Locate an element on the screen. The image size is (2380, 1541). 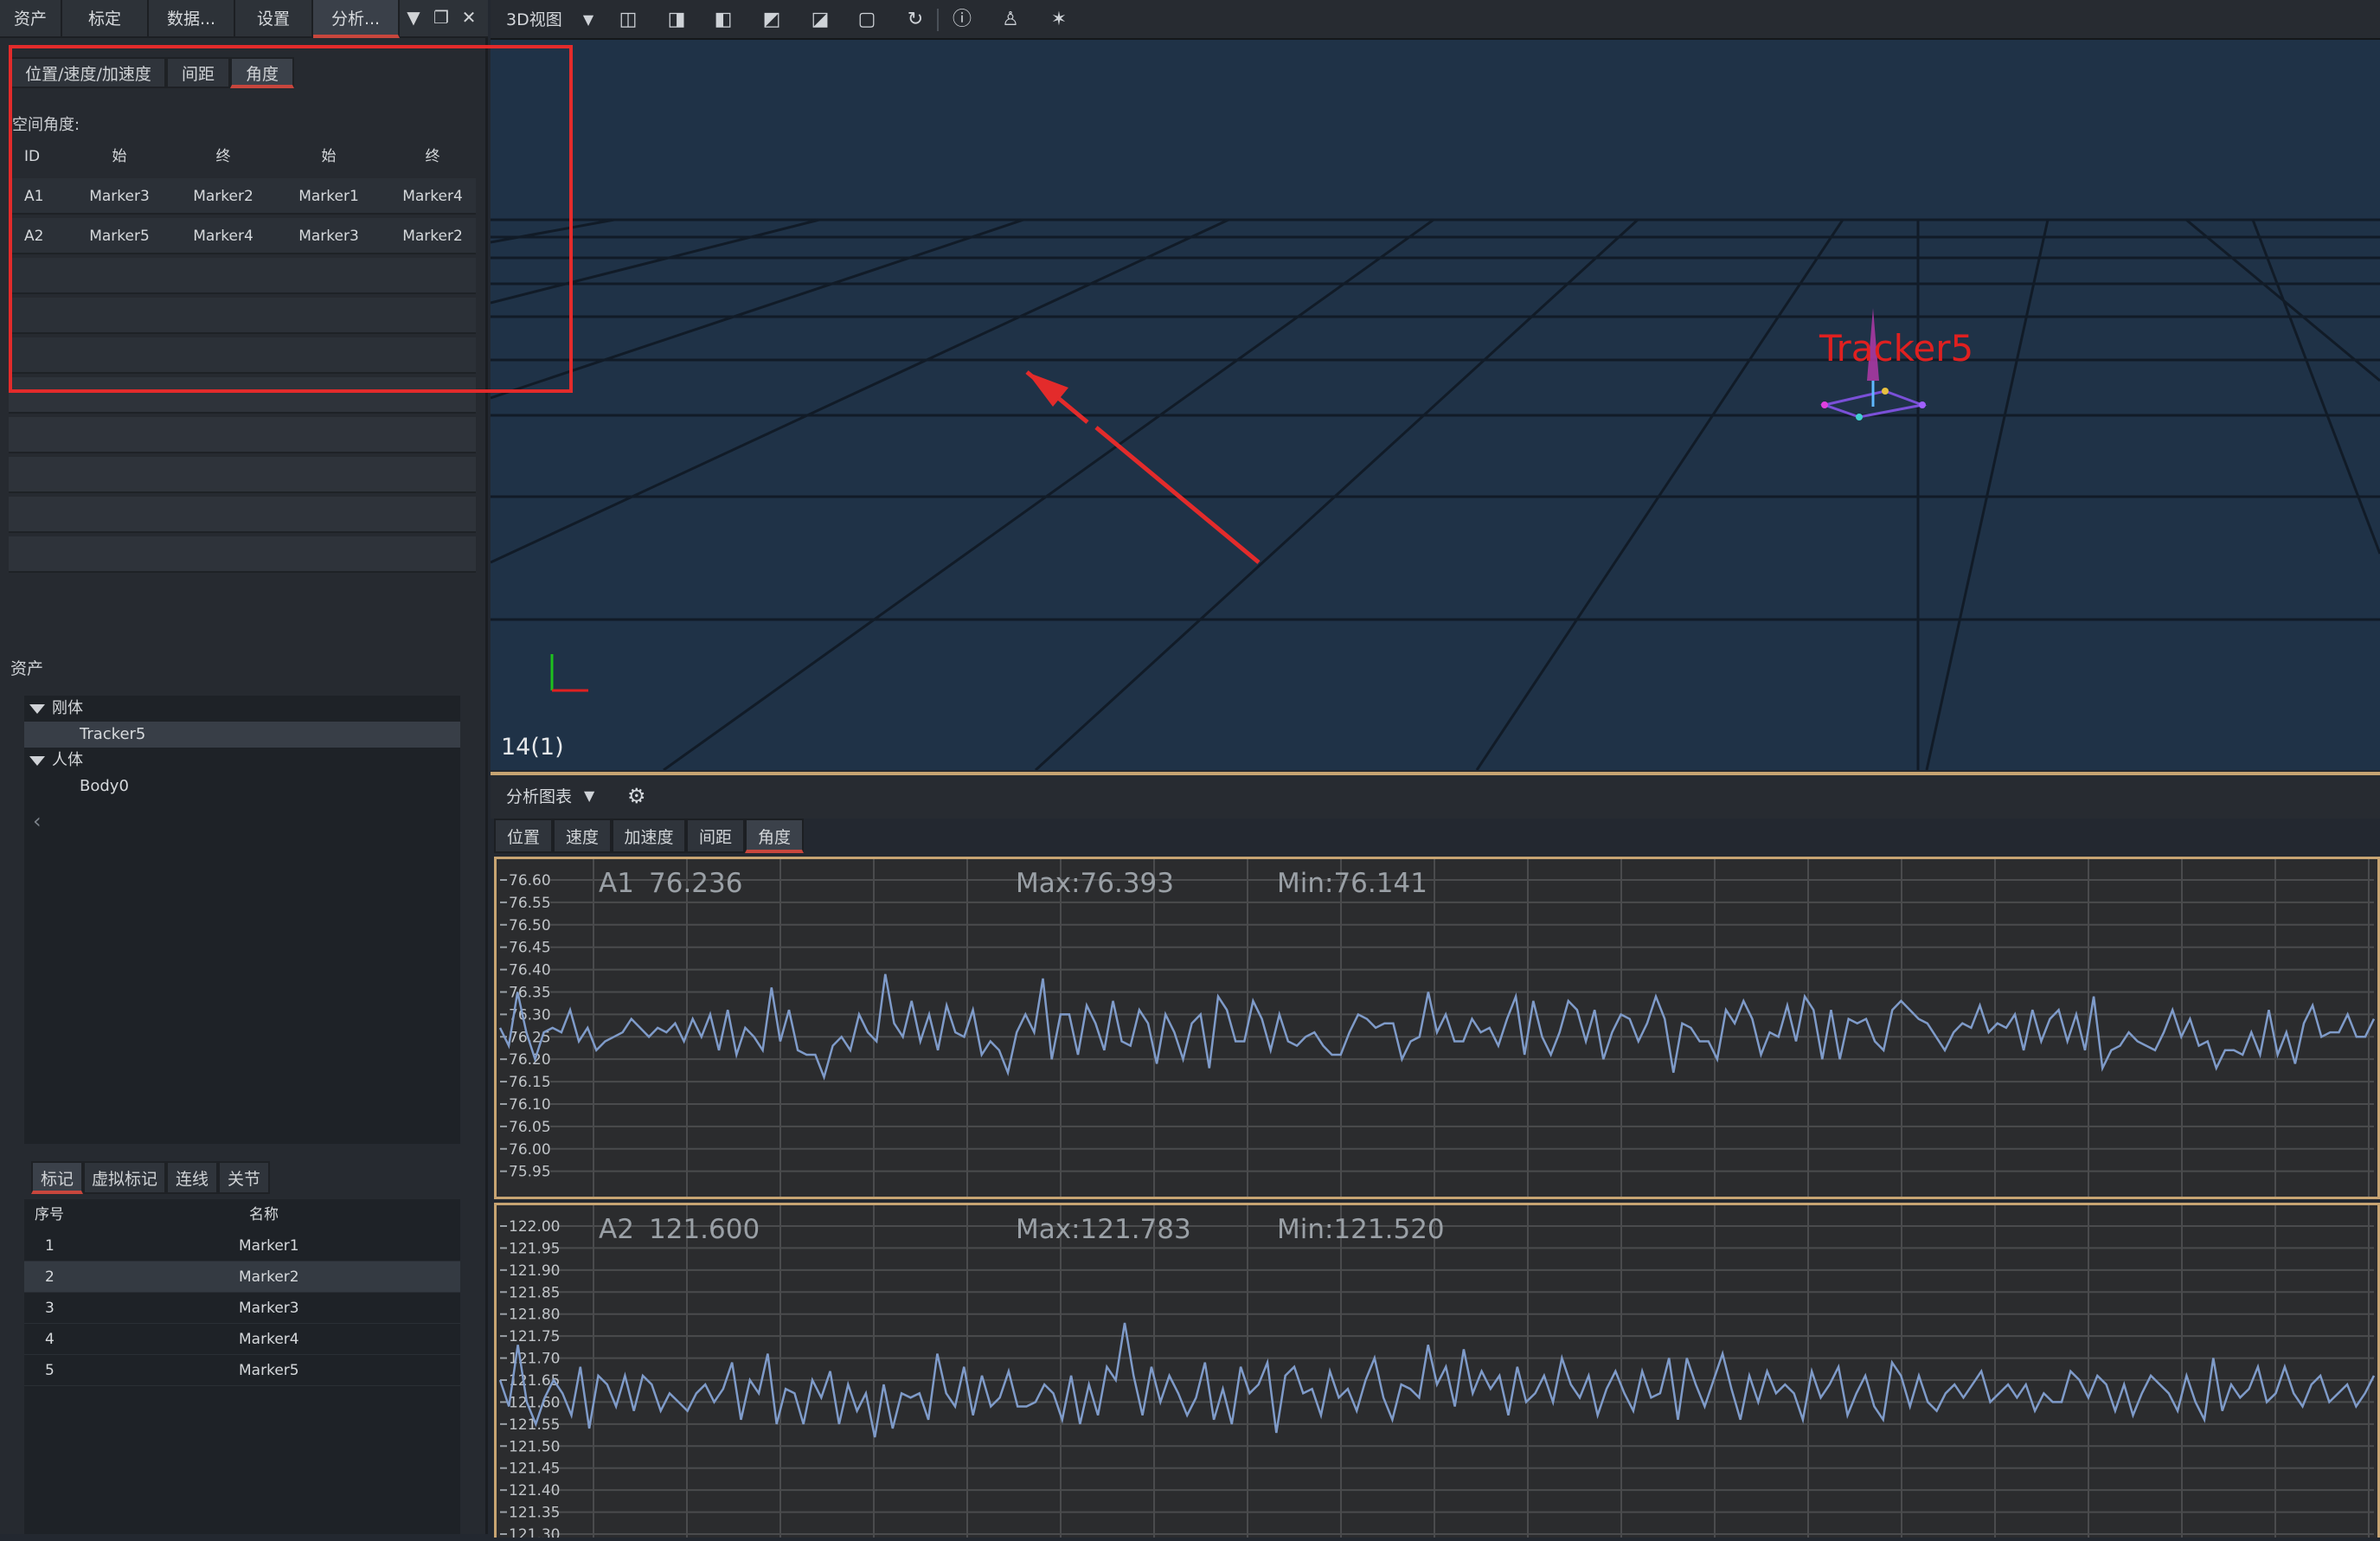
cell-end-2: Marker2 is located at coordinates (432, 236).